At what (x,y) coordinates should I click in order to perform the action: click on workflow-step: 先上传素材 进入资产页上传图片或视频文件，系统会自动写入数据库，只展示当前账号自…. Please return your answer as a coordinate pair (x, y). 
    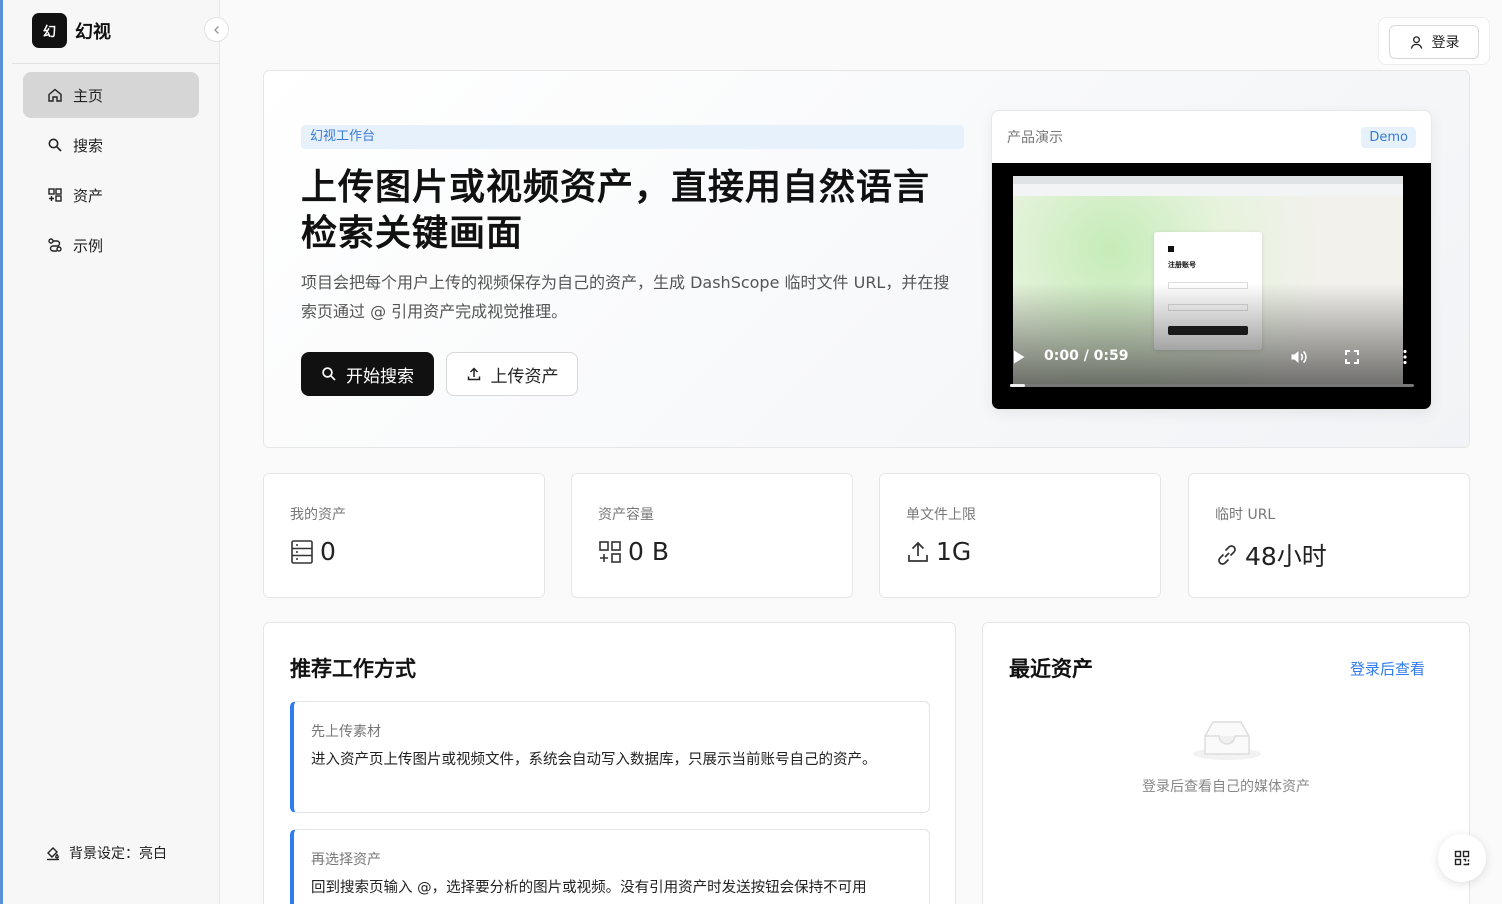
    Looking at the image, I should click on (610, 757).